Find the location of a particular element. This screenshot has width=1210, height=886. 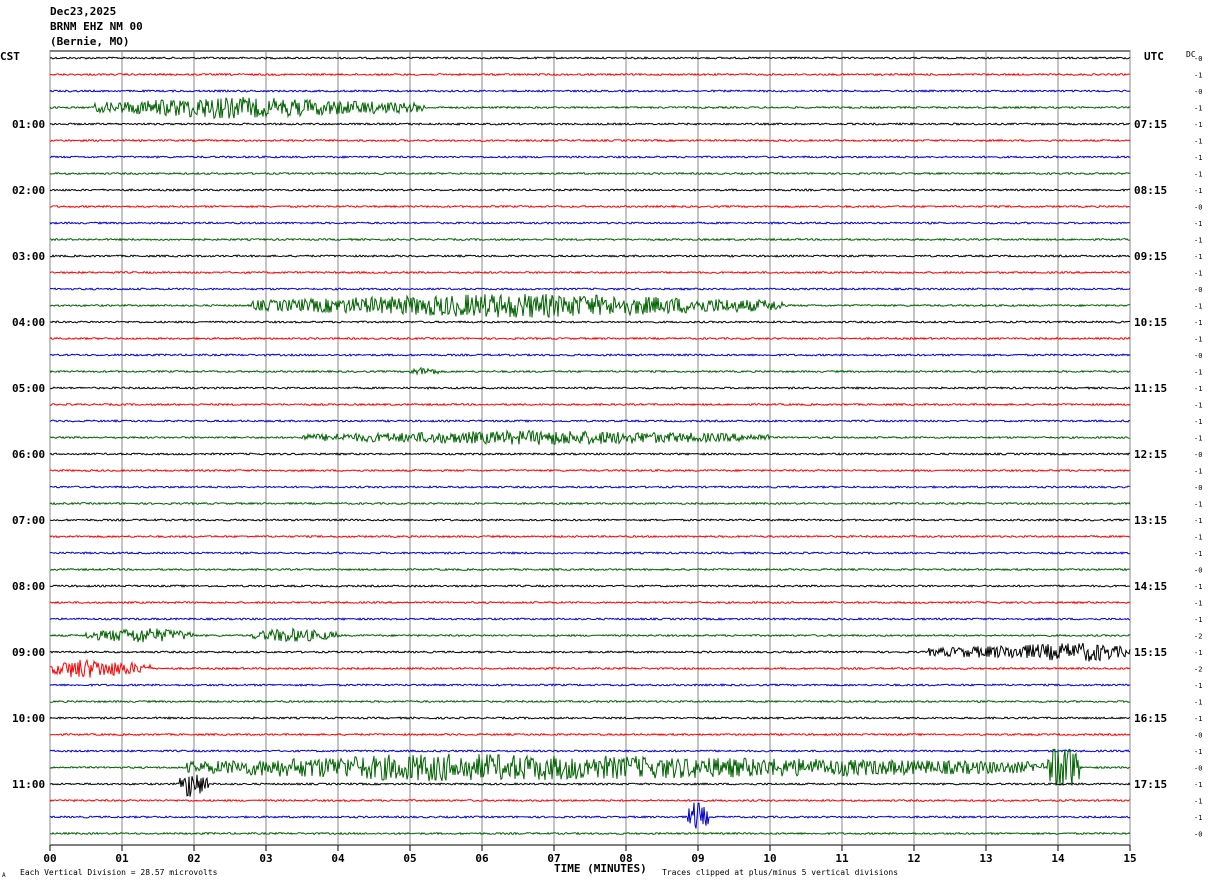

dc-offset-label: -2 is located at coordinates (1198, 670).